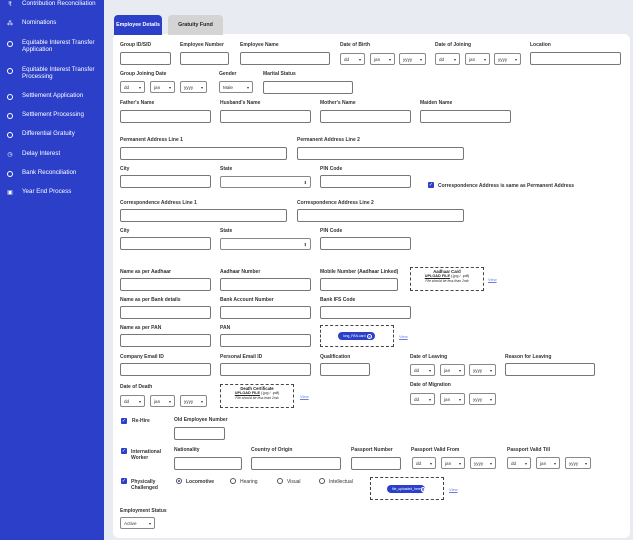 This screenshot has width=633, height=540. What do you see at coordinates (453, 463) in the screenshot?
I see `pvf-month-select: jan ▾` at bounding box center [453, 463].